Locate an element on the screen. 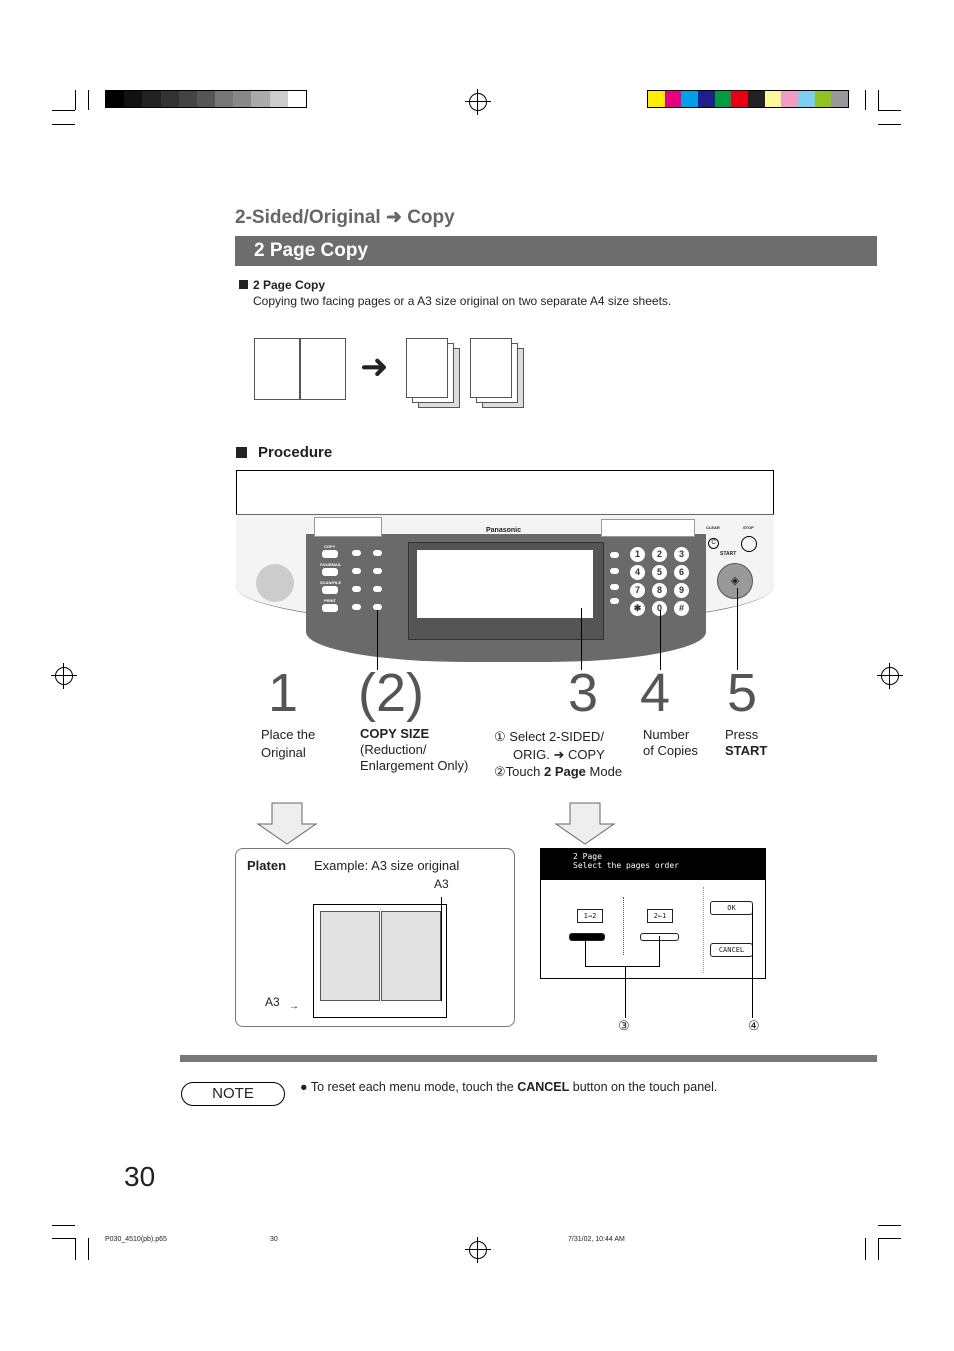  step-1-text: Place the Original is located at coordinates (288, 743).